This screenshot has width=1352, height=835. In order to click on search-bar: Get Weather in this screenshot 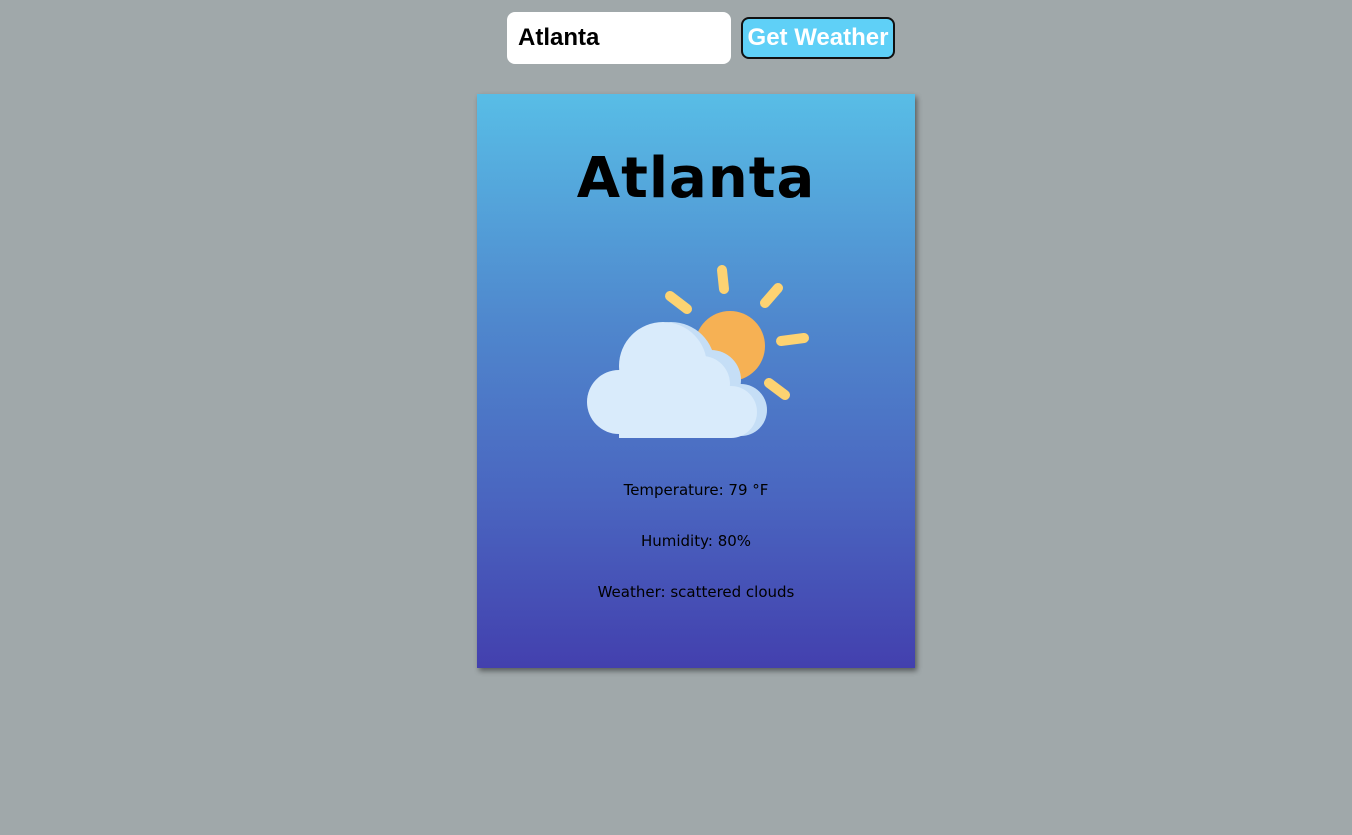, I will do `click(701, 38)`.